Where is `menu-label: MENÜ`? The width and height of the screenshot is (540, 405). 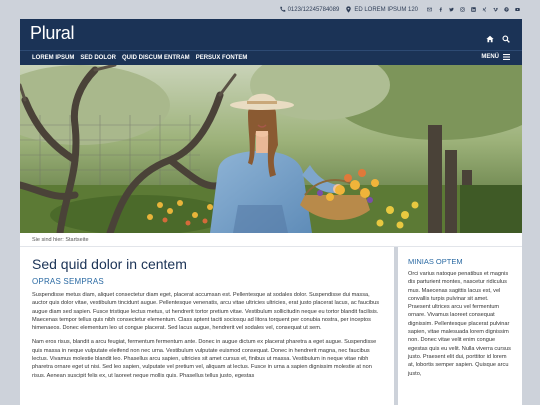
menu-label: MENÜ is located at coordinates (490, 57).